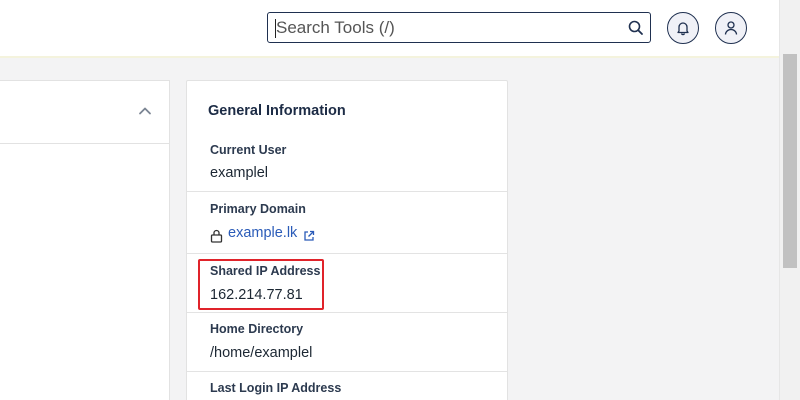 Image resolution: width=800 pixels, height=400 pixels. What do you see at coordinates (347, 386) in the screenshot?
I see `info-row-last-login-ip: Last Login IP Address` at bounding box center [347, 386].